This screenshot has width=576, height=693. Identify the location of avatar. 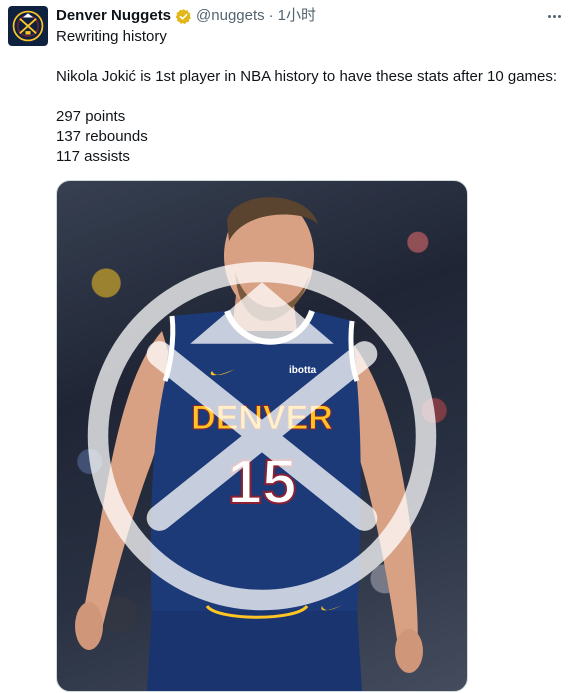
(28, 26).